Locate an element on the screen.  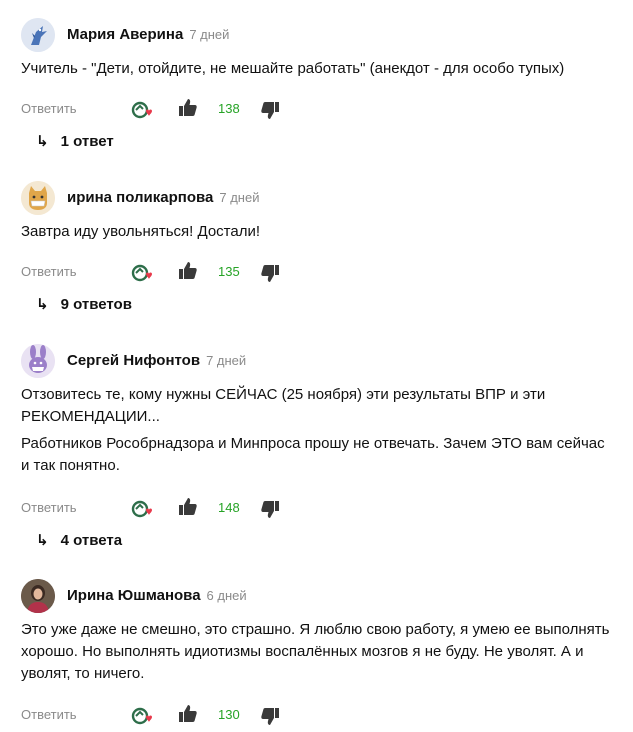
bird-avatar is located at coordinates (38, 35).